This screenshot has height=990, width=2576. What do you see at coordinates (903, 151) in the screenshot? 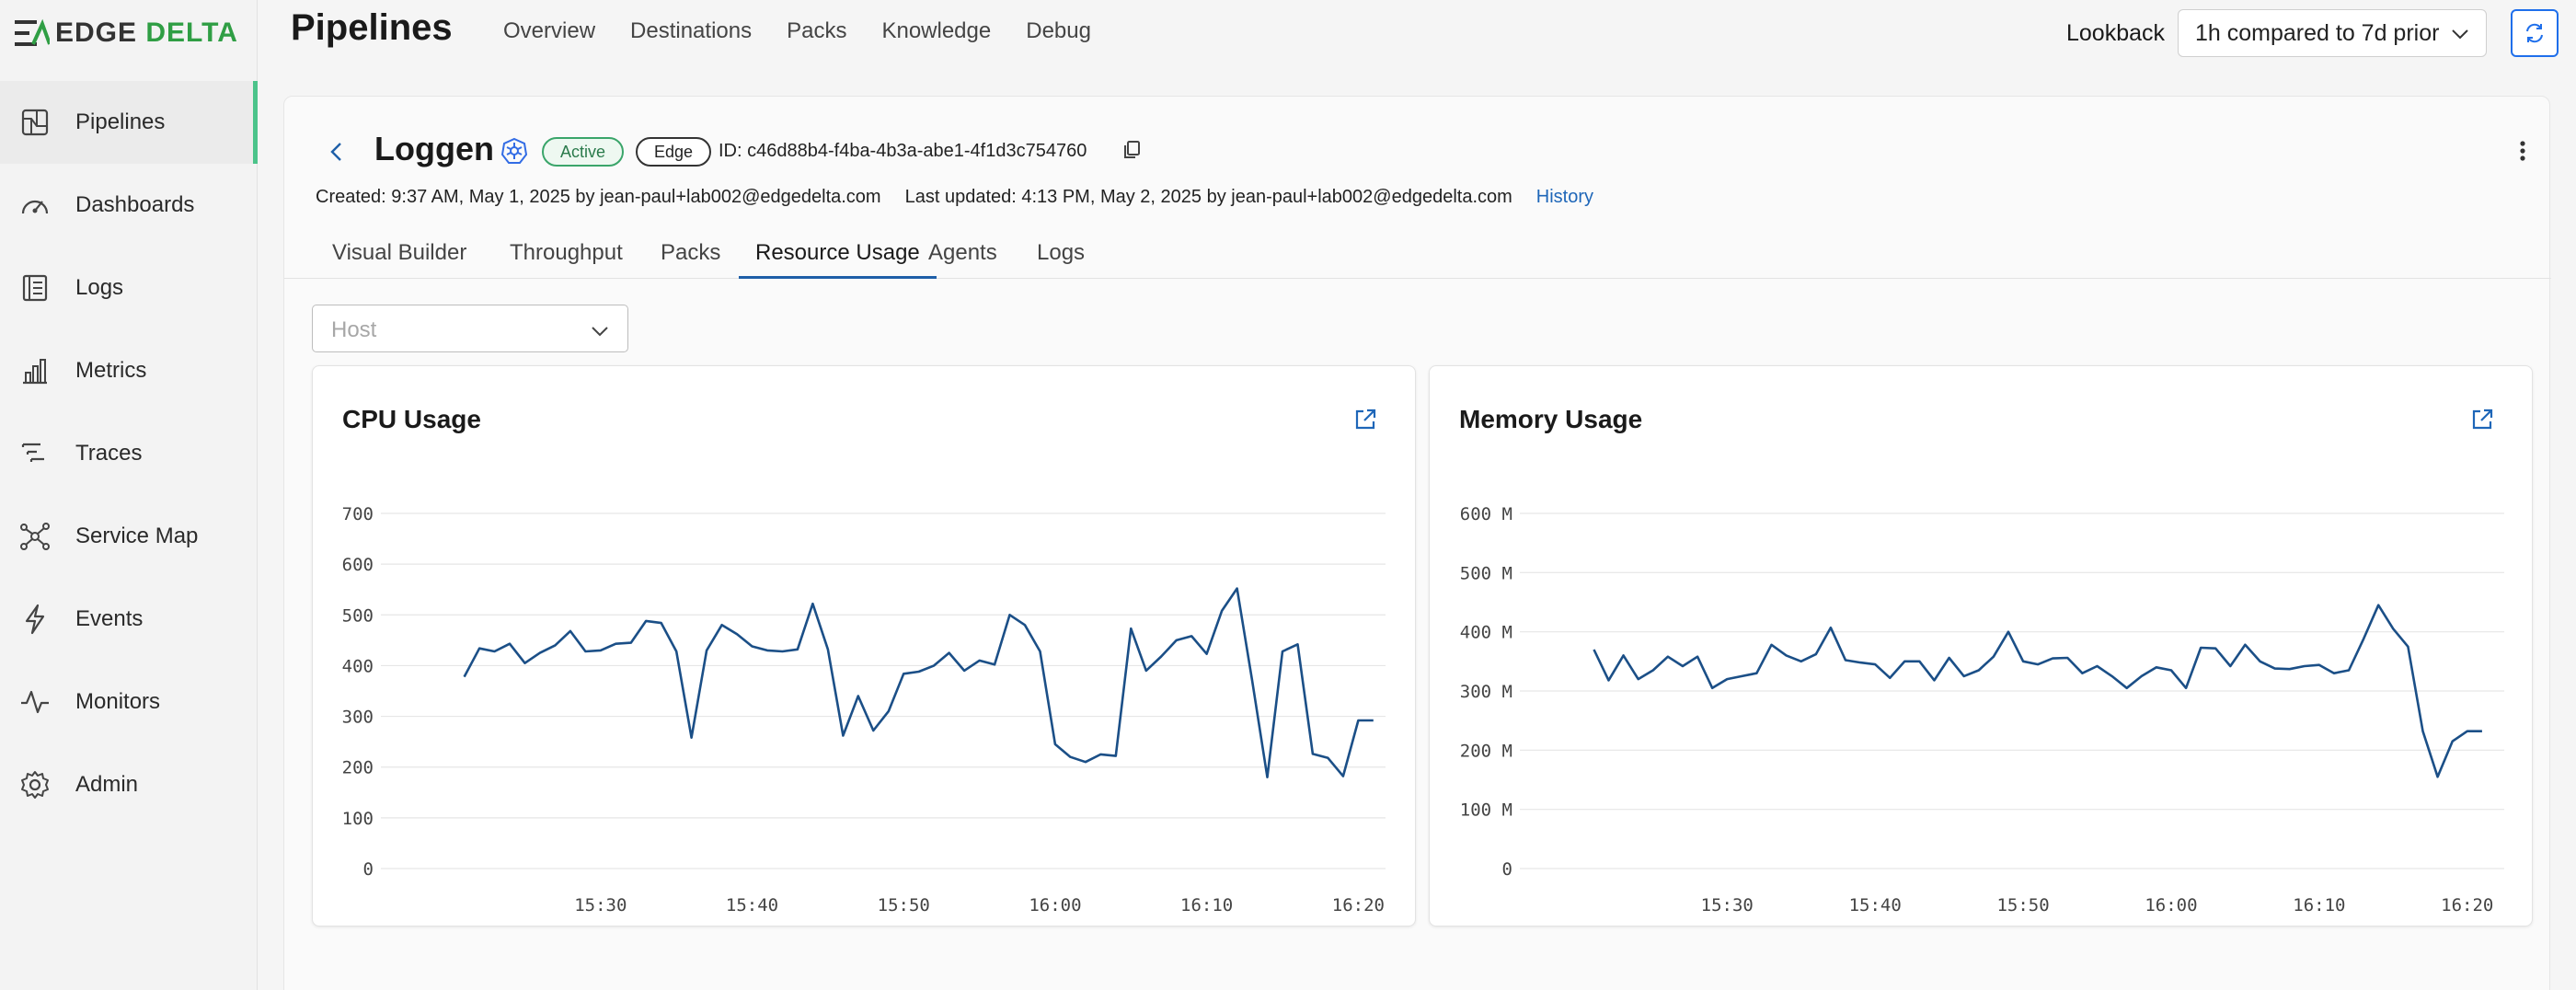
I see `pipeline-id: ID: c46d88b4-f4ba-4b3a-abe1-4f1d3c754760` at bounding box center [903, 151].